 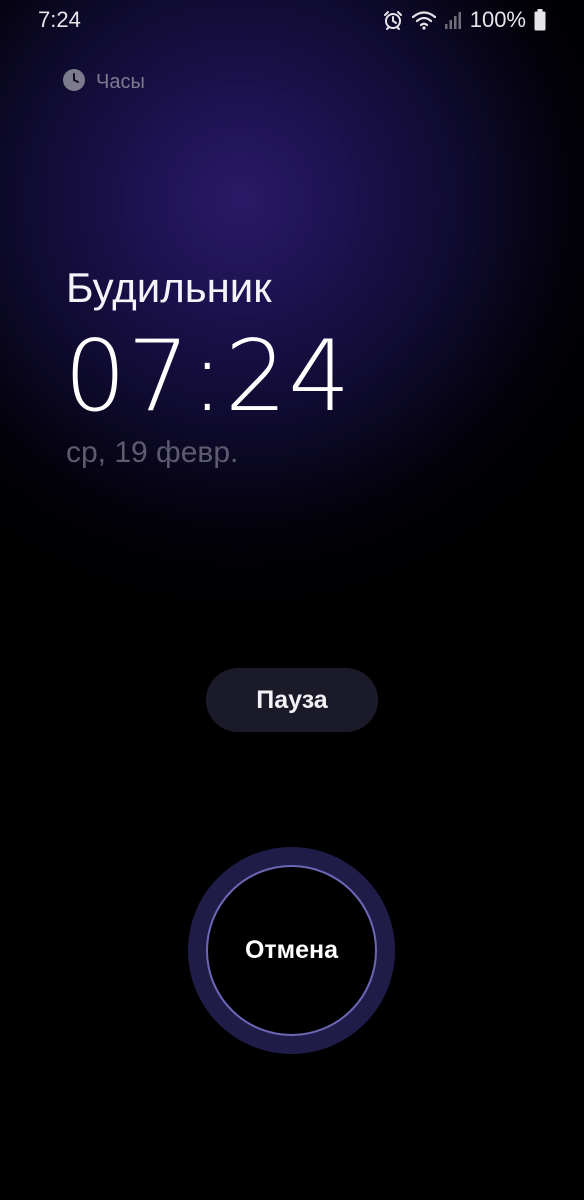 What do you see at coordinates (74, 82) in the screenshot?
I see `clock-icon` at bounding box center [74, 82].